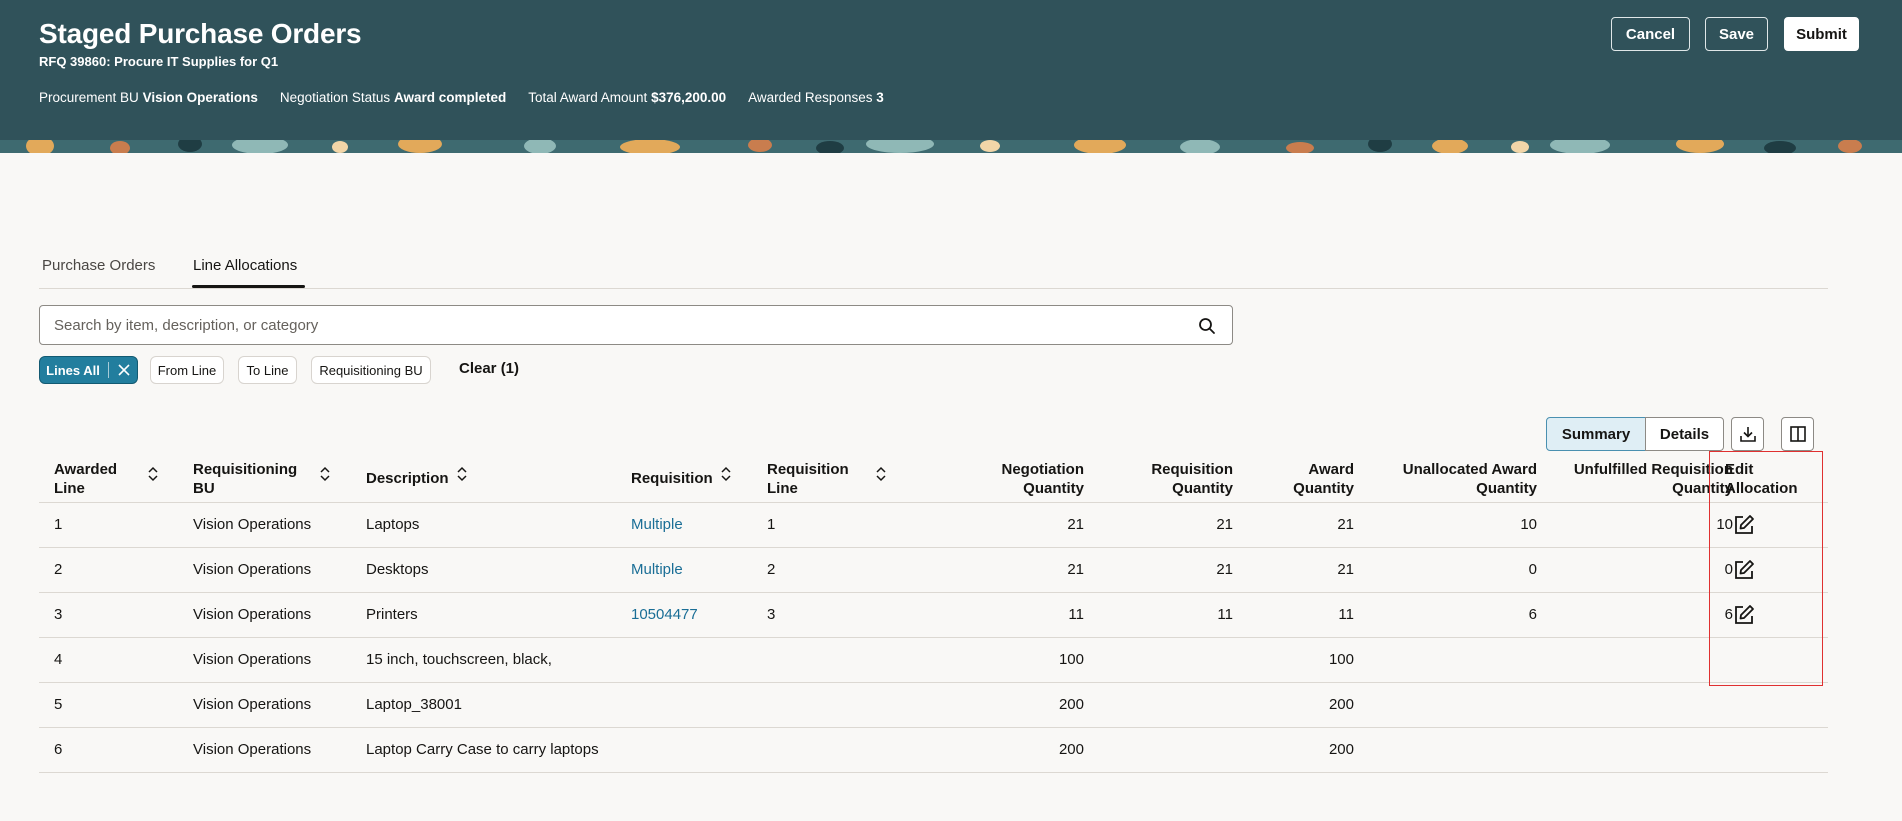  I want to click on awarded-line-cell: 6, so click(58, 749).